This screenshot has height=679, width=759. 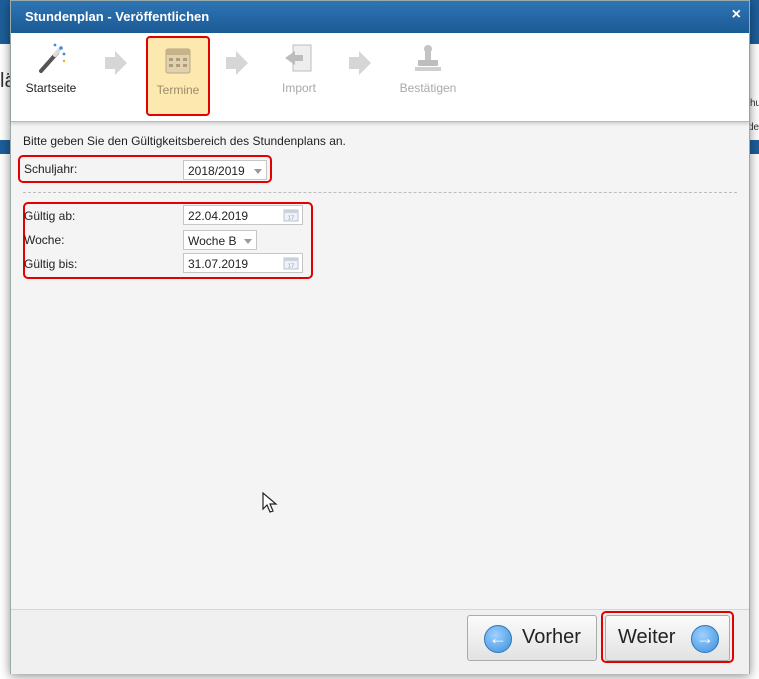 What do you see at coordinates (299, 77) in the screenshot?
I see `wizard-step-import: Import` at bounding box center [299, 77].